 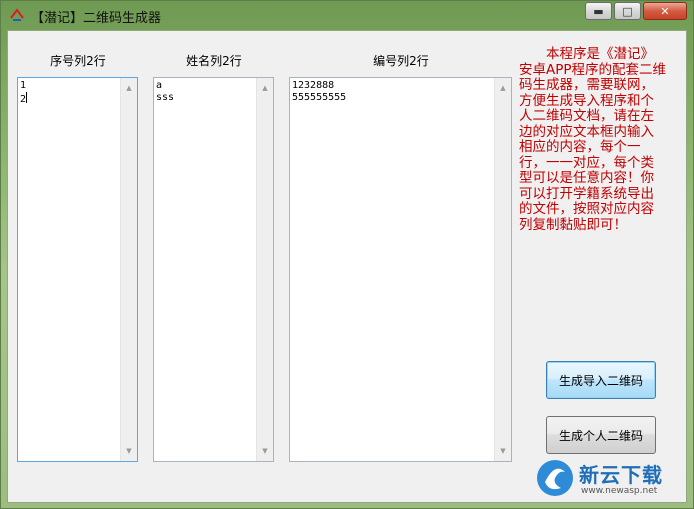 I want to click on name-textbox: a sss ▲ ▼, so click(x=213, y=269).